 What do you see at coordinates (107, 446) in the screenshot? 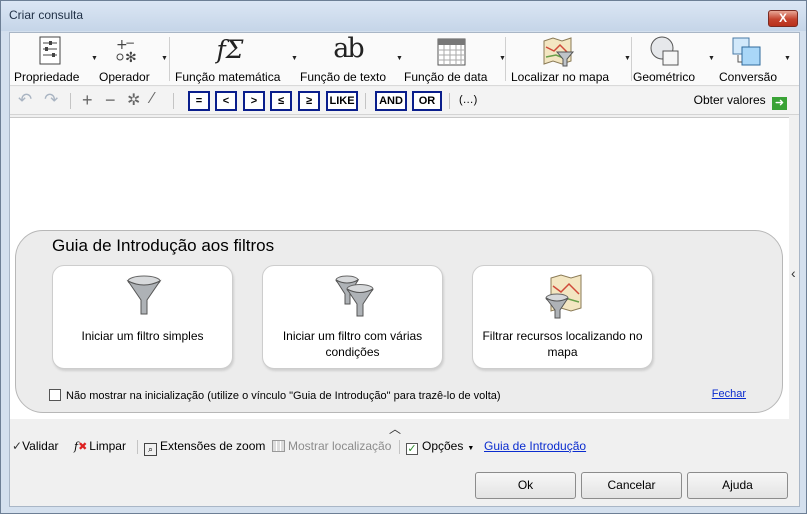
I see `limpar-label: Limpar` at bounding box center [107, 446].